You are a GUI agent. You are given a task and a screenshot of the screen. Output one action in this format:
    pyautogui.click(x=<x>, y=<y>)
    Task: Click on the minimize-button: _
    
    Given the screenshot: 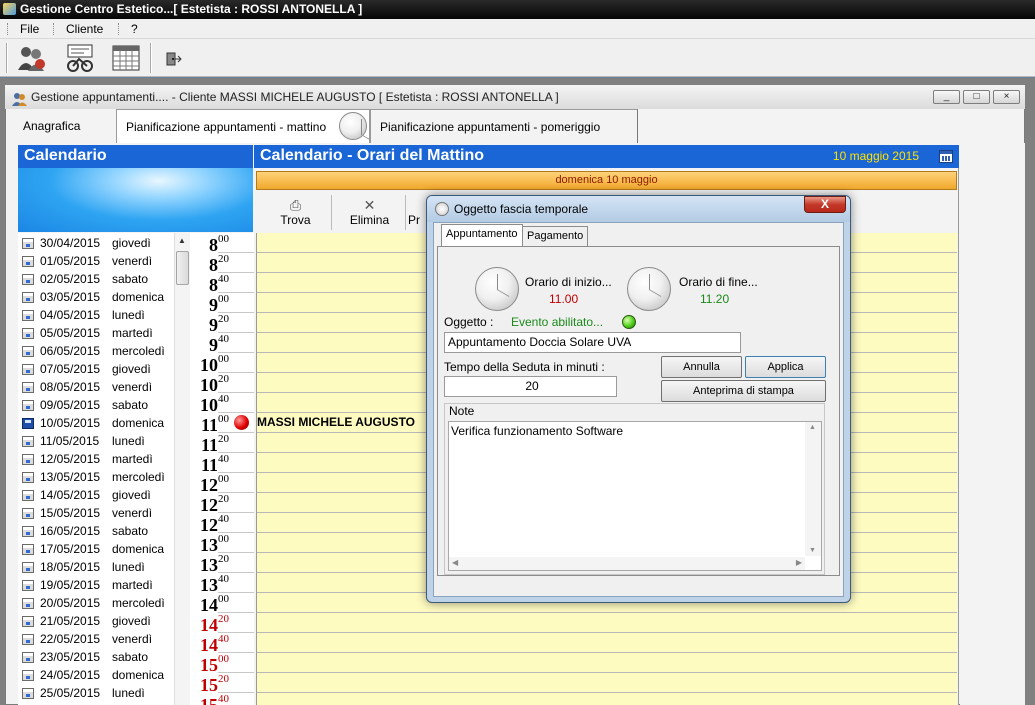 What is the action you would take?
    pyautogui.click(x=946, y=97)
    